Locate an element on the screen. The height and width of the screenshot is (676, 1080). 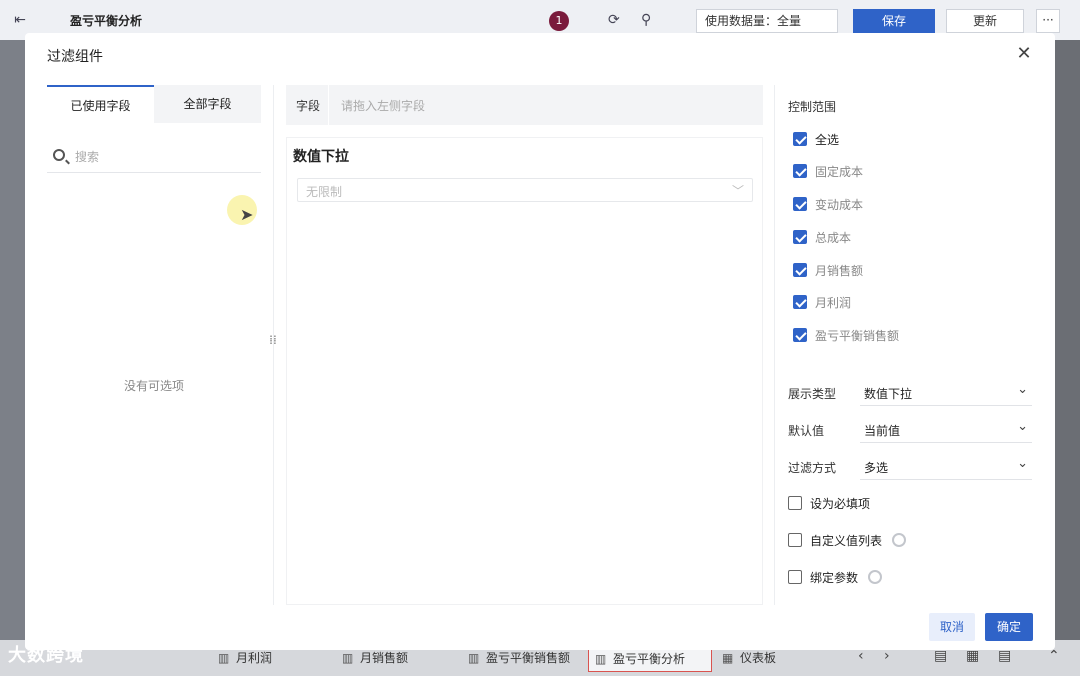
checkbox-item: 变动成本 is located at coordinates (828, 204).